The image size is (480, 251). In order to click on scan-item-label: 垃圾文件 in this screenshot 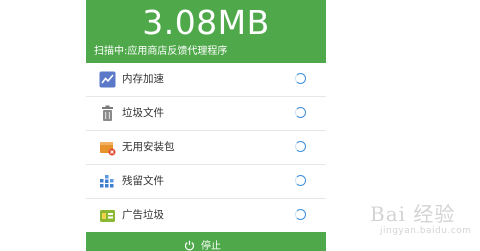, I will do `click(143, 113)`.